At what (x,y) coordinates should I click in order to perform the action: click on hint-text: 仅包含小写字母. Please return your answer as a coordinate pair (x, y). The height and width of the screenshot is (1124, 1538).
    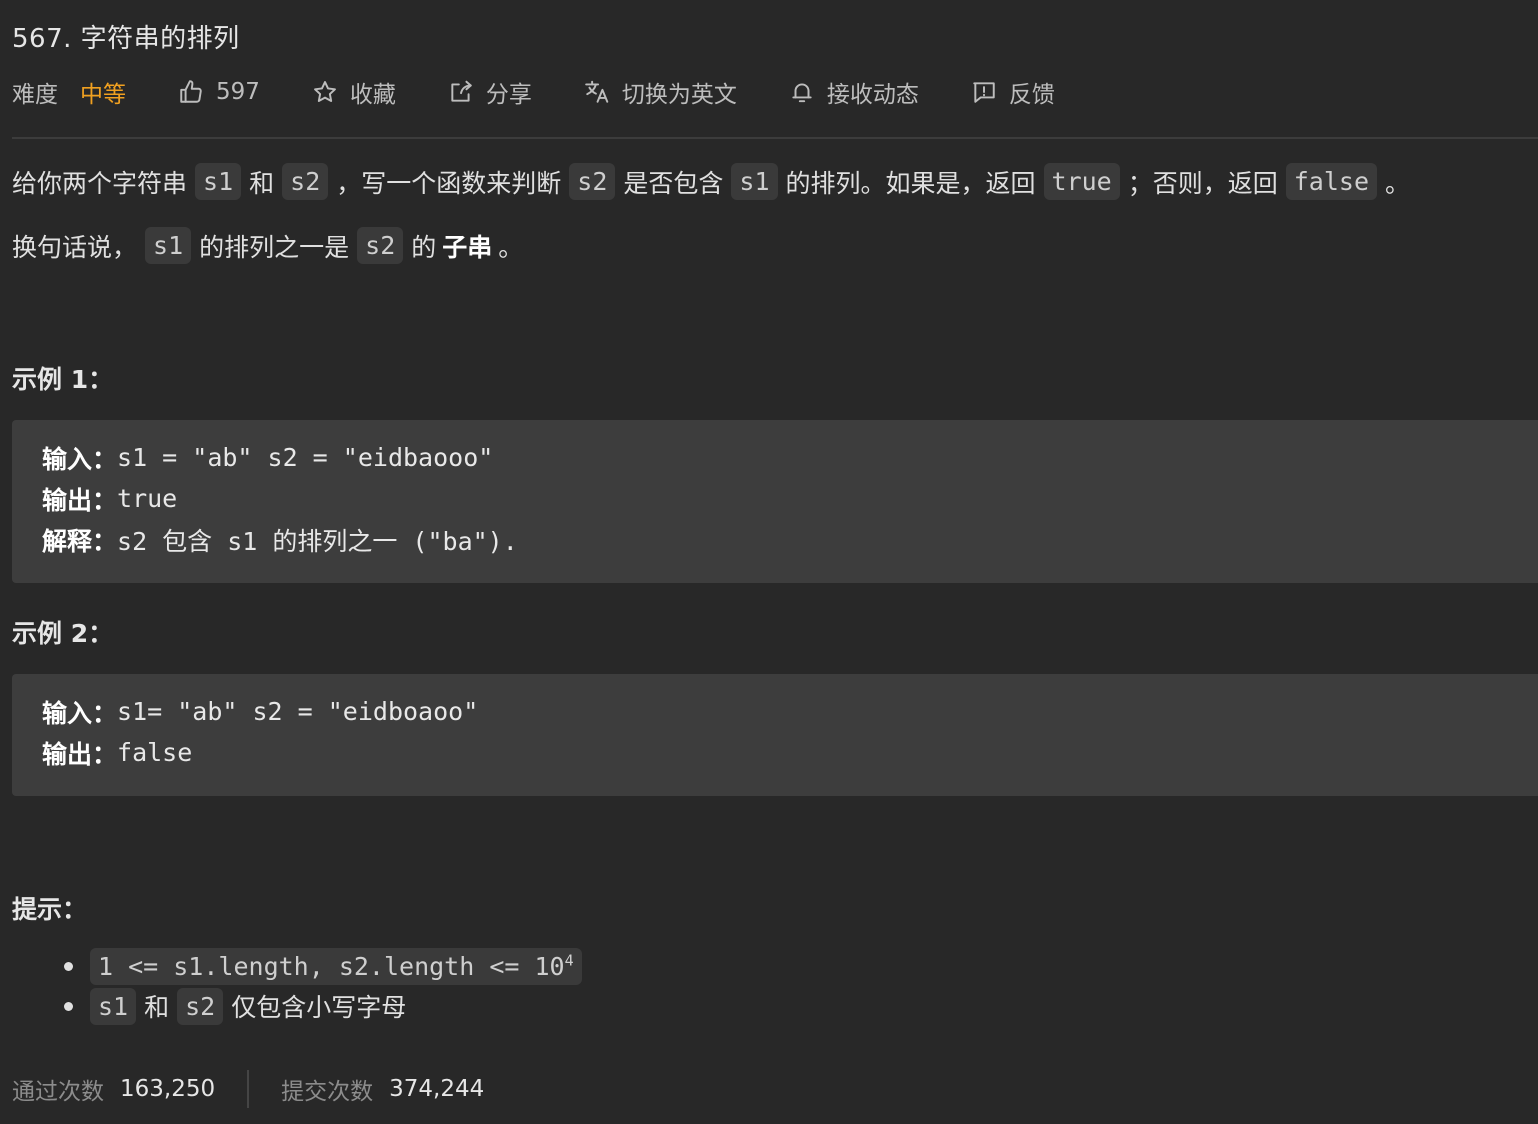
    Looking at the image, I should click on (319, 1007).